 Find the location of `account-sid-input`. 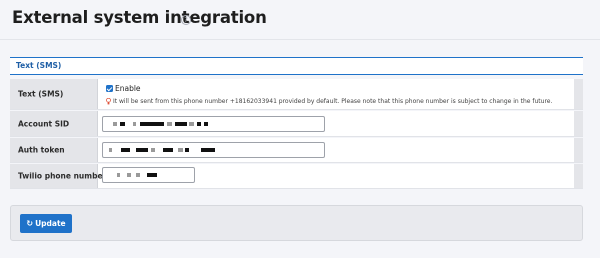

account-sid-input is located at coordinates (213, 124).